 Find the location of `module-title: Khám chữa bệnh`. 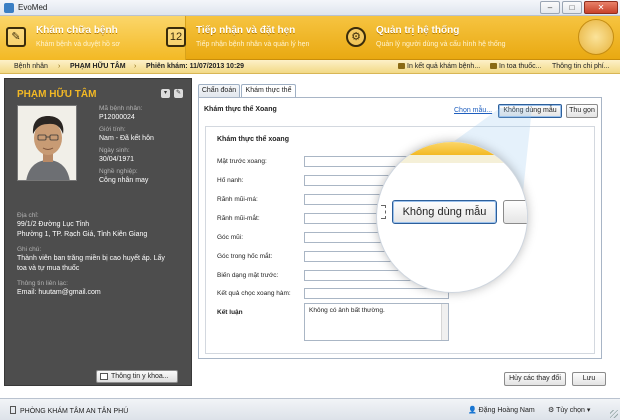

module-title: Khám chữa bệnh is located at coordinates (77, 30).